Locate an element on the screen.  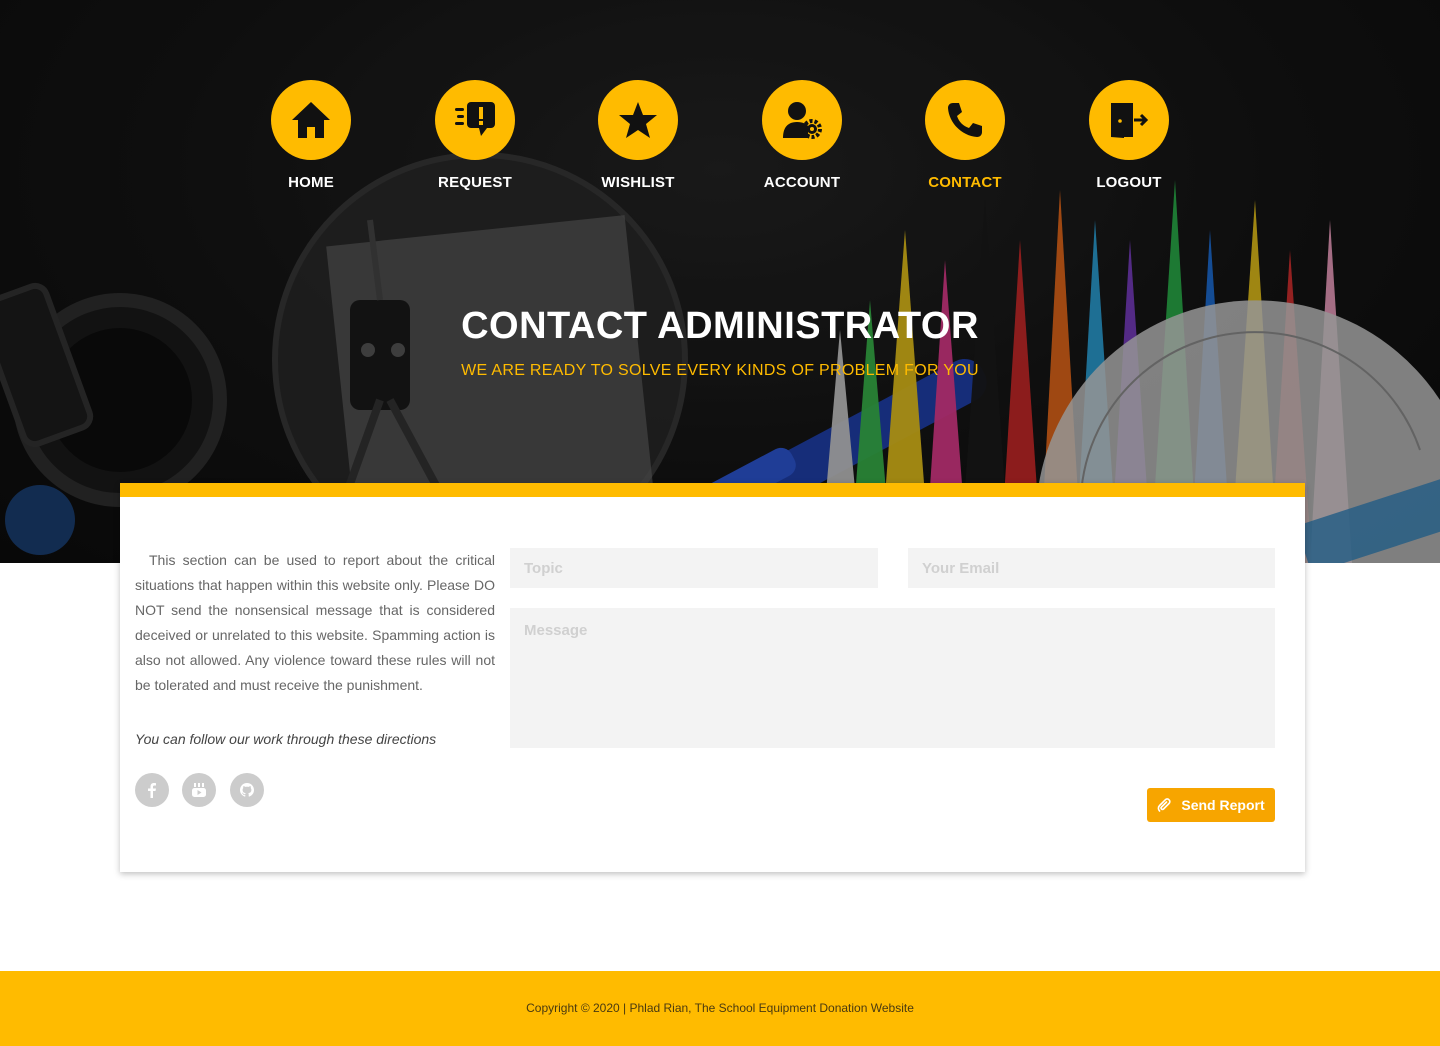
nav-home-label: HOME is located at coordinates (311, 182).